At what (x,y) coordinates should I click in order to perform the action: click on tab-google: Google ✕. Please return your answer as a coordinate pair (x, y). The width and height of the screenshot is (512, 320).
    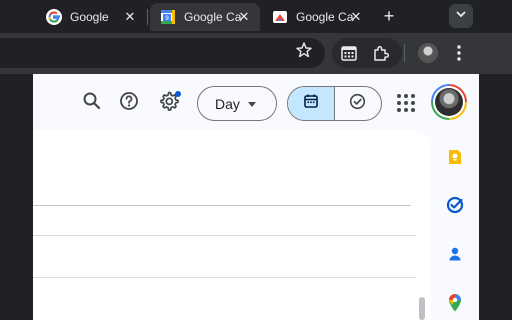
    Looking at the image, I should click on (91, 17).